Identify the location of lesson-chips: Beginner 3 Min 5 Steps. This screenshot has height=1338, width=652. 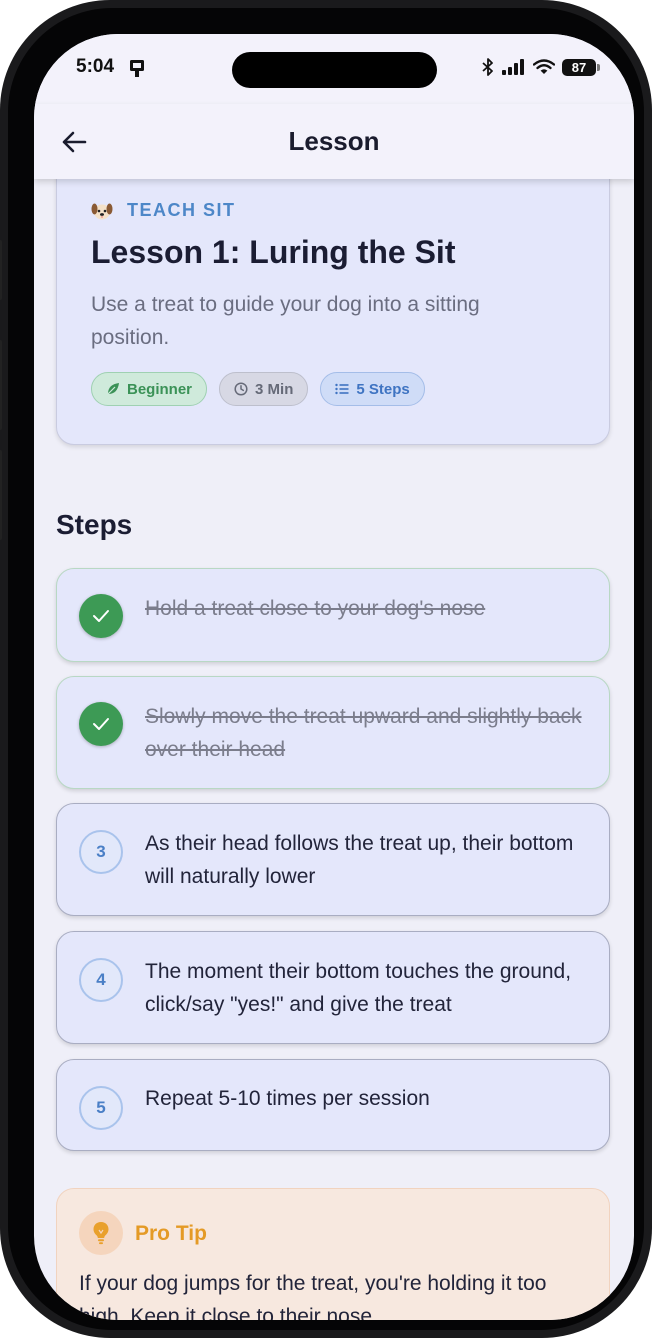
(258, 389).